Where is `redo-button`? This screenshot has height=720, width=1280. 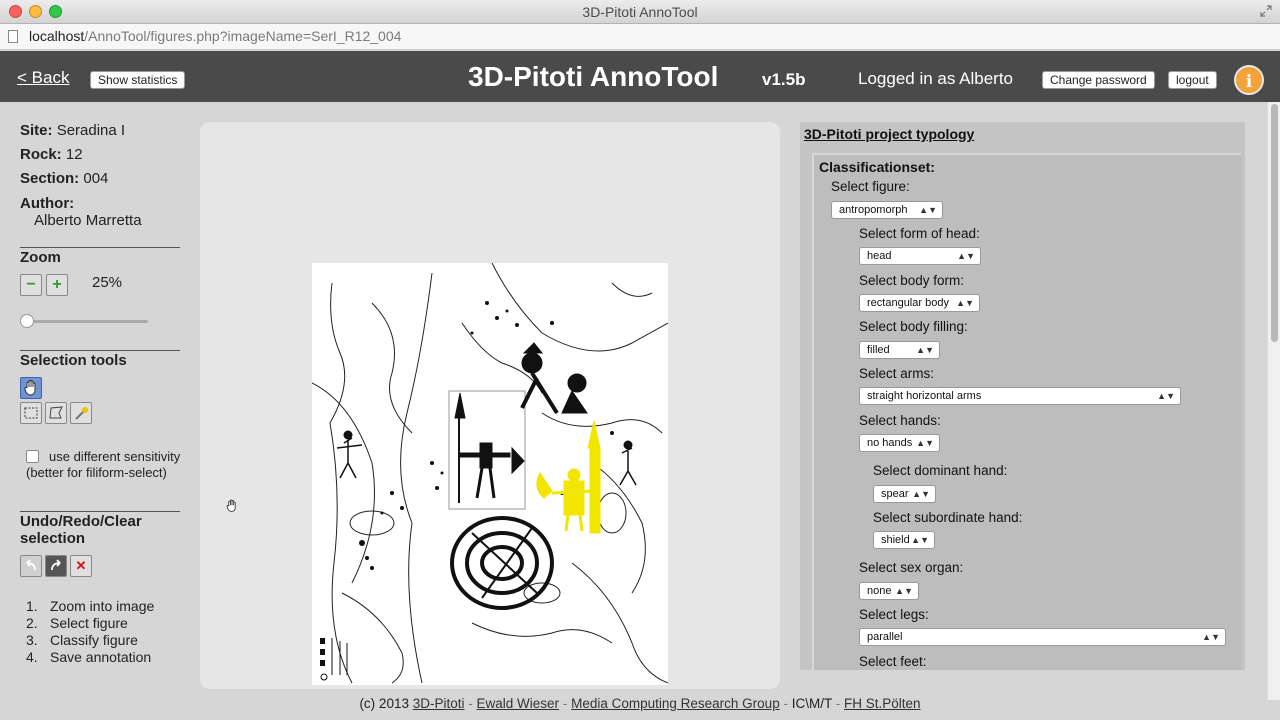 redo-button is located at coordinates (56, 566).